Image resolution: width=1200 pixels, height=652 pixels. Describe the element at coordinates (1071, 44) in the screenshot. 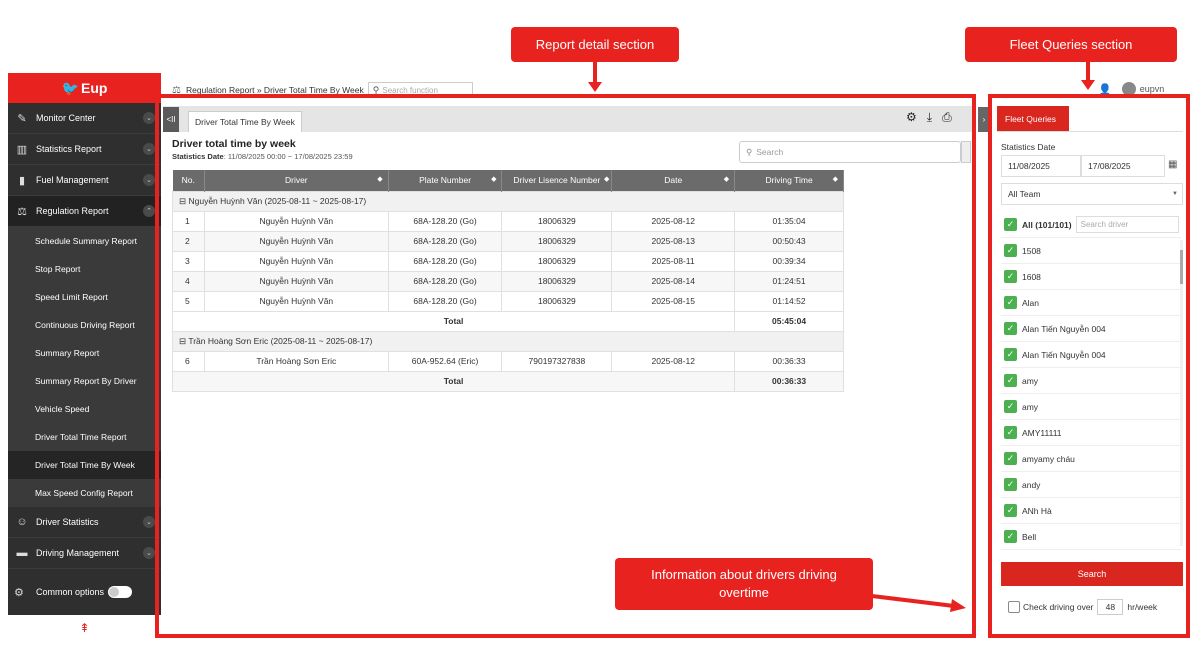

I see `fleet-queries-callout: Fleet Queries section` at that location.